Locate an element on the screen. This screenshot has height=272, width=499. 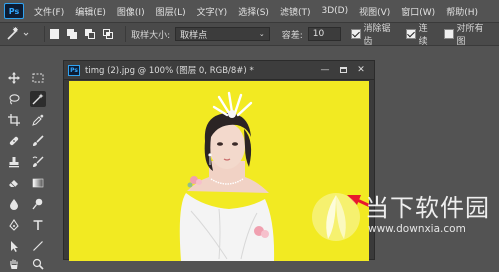
menu-window: 窗口(W) is located at coordinates (418, 11).